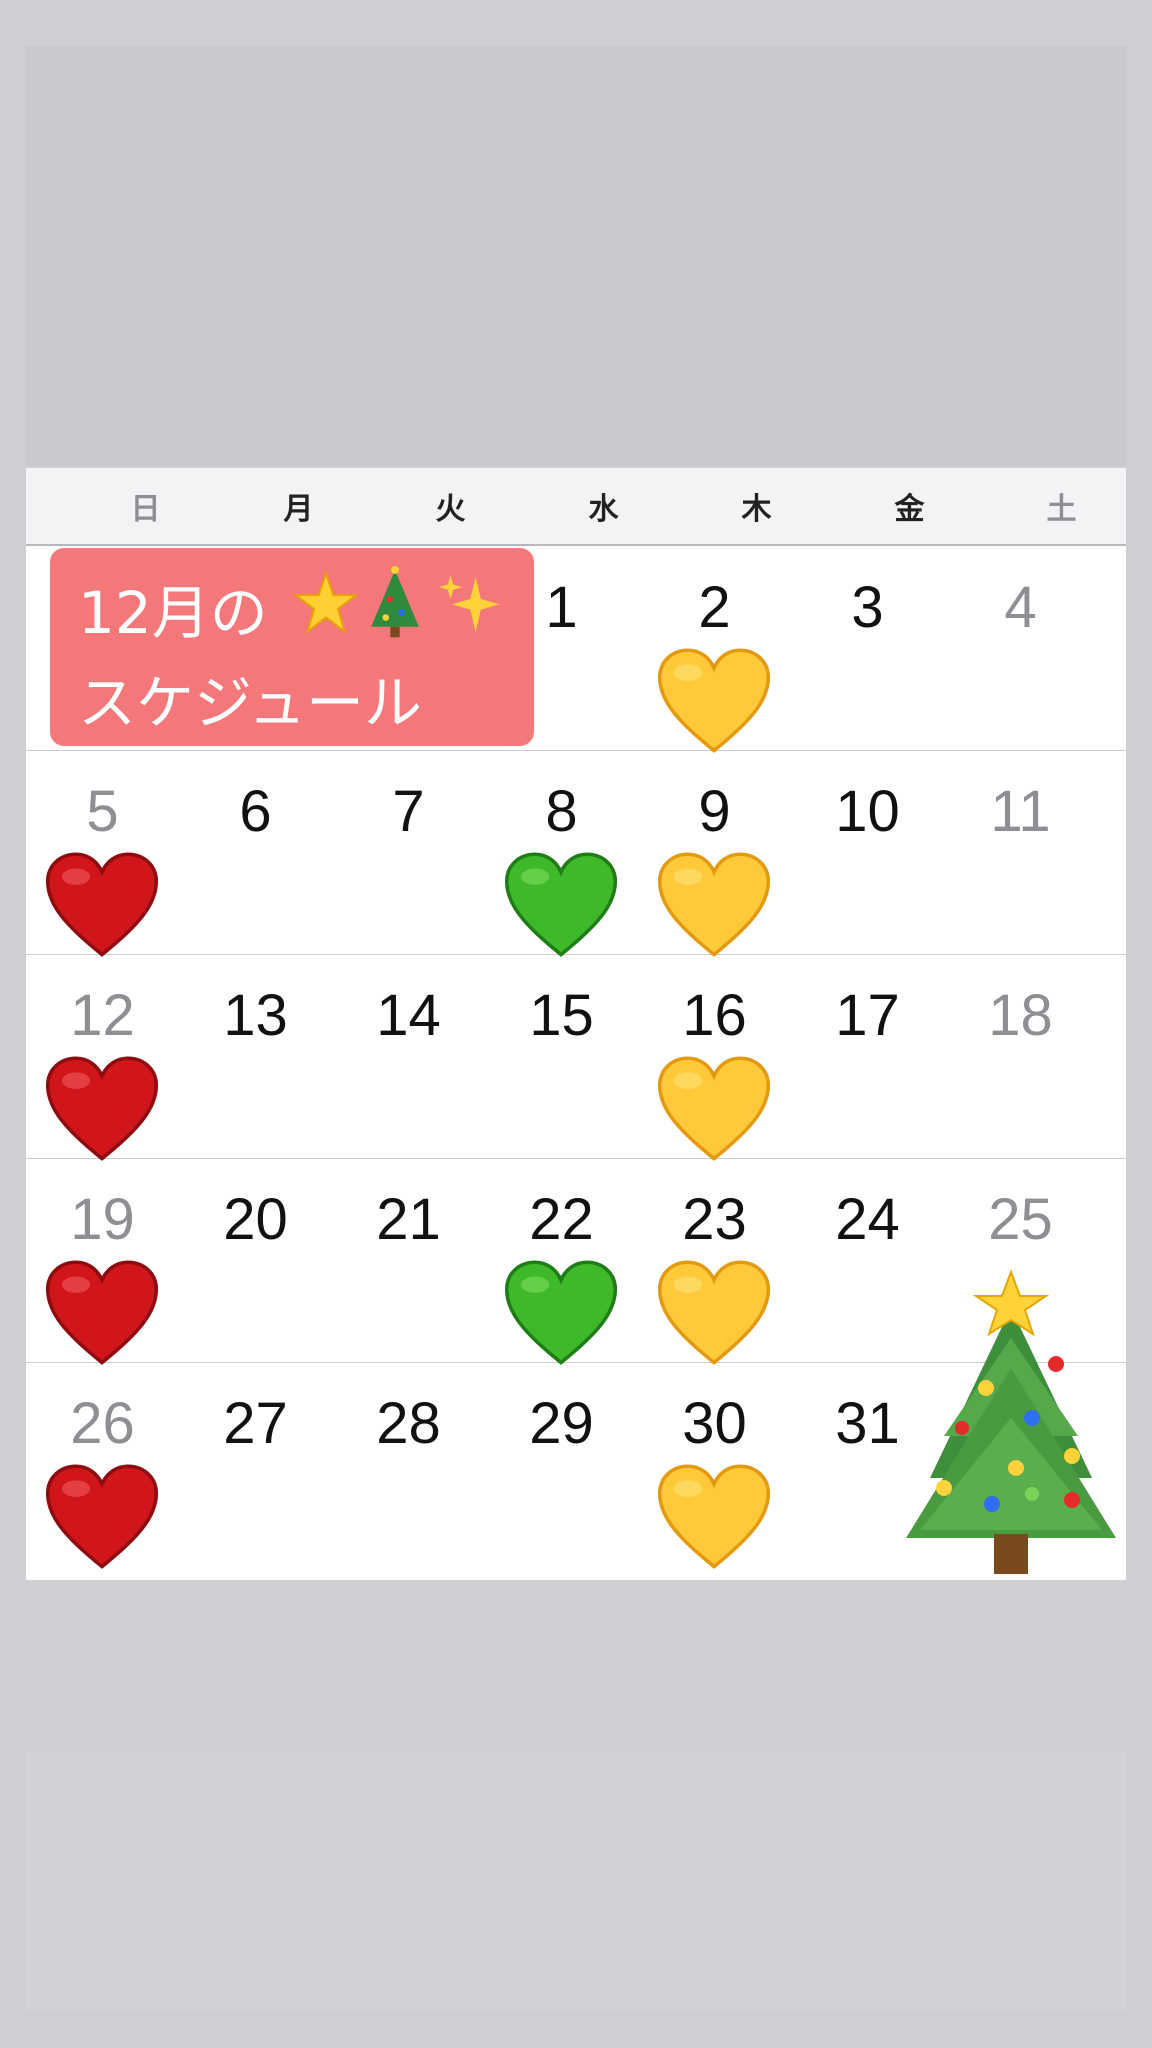 The image size is (1152, 2048). Describe the element at coordinates (867, 811) in the screenshot. I see `day-number: 10` at that location.